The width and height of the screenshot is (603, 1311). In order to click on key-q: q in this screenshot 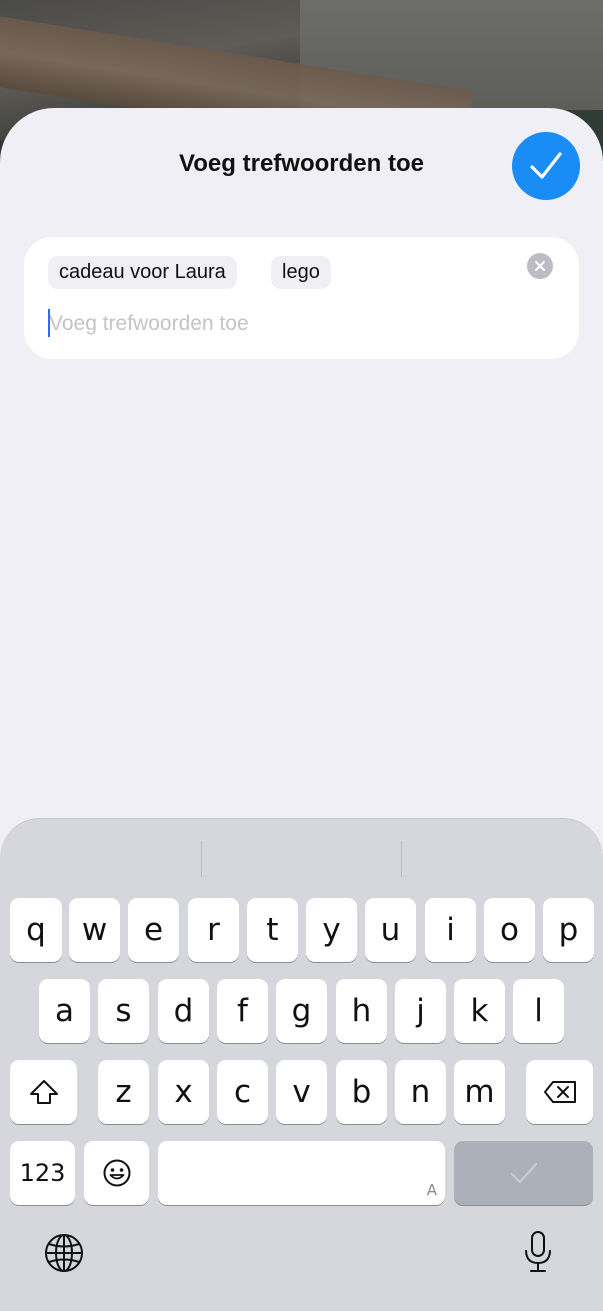, I will do `click(36, 930)`.